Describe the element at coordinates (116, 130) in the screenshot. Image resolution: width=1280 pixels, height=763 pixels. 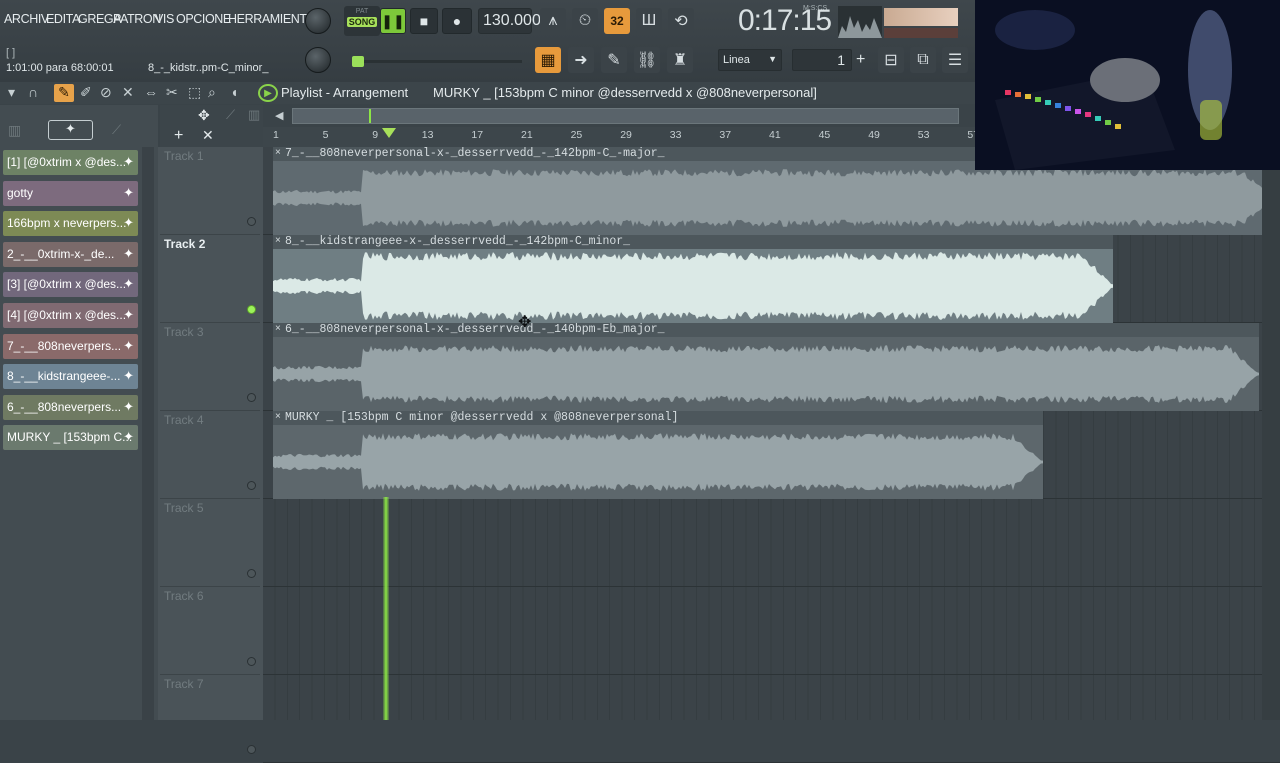
I see `automation-icon: ⟋` at that location.